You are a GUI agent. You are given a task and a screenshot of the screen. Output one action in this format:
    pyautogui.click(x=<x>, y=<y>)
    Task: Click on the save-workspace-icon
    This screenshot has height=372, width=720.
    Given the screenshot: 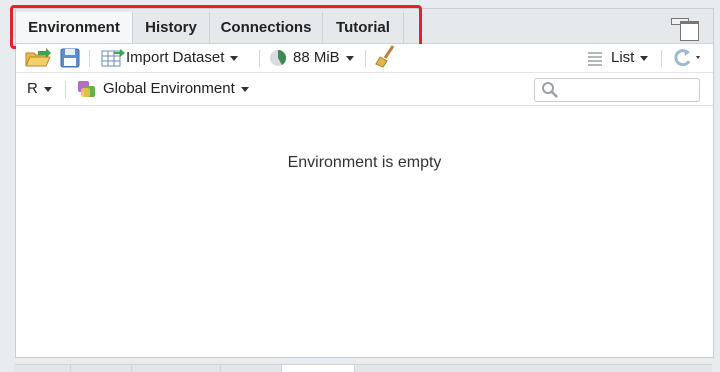 What is the action you would take?
    pyautogui.click(x=70, y=58)
    